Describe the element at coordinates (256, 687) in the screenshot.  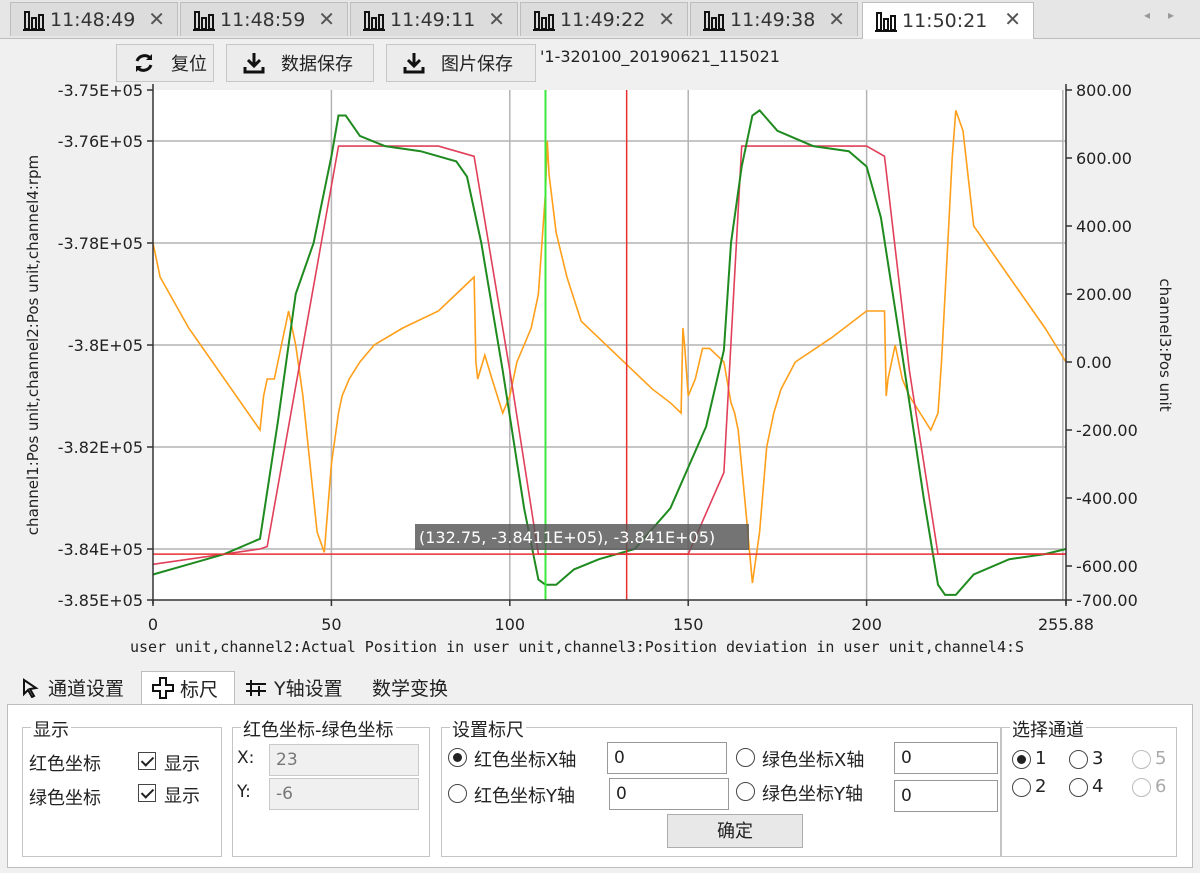
I see `axis-icon` at that location.